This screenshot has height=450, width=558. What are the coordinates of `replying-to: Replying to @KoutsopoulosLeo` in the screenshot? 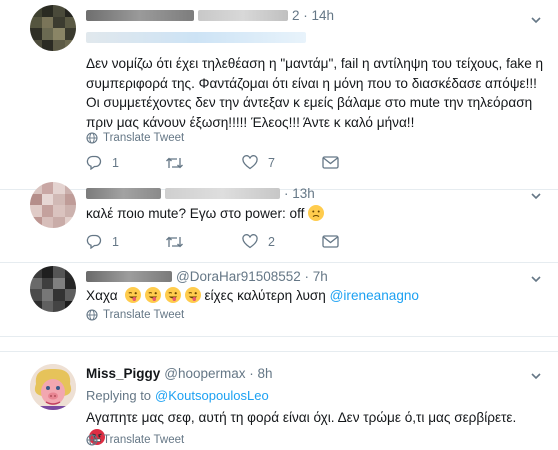 It's located at (177, 395).